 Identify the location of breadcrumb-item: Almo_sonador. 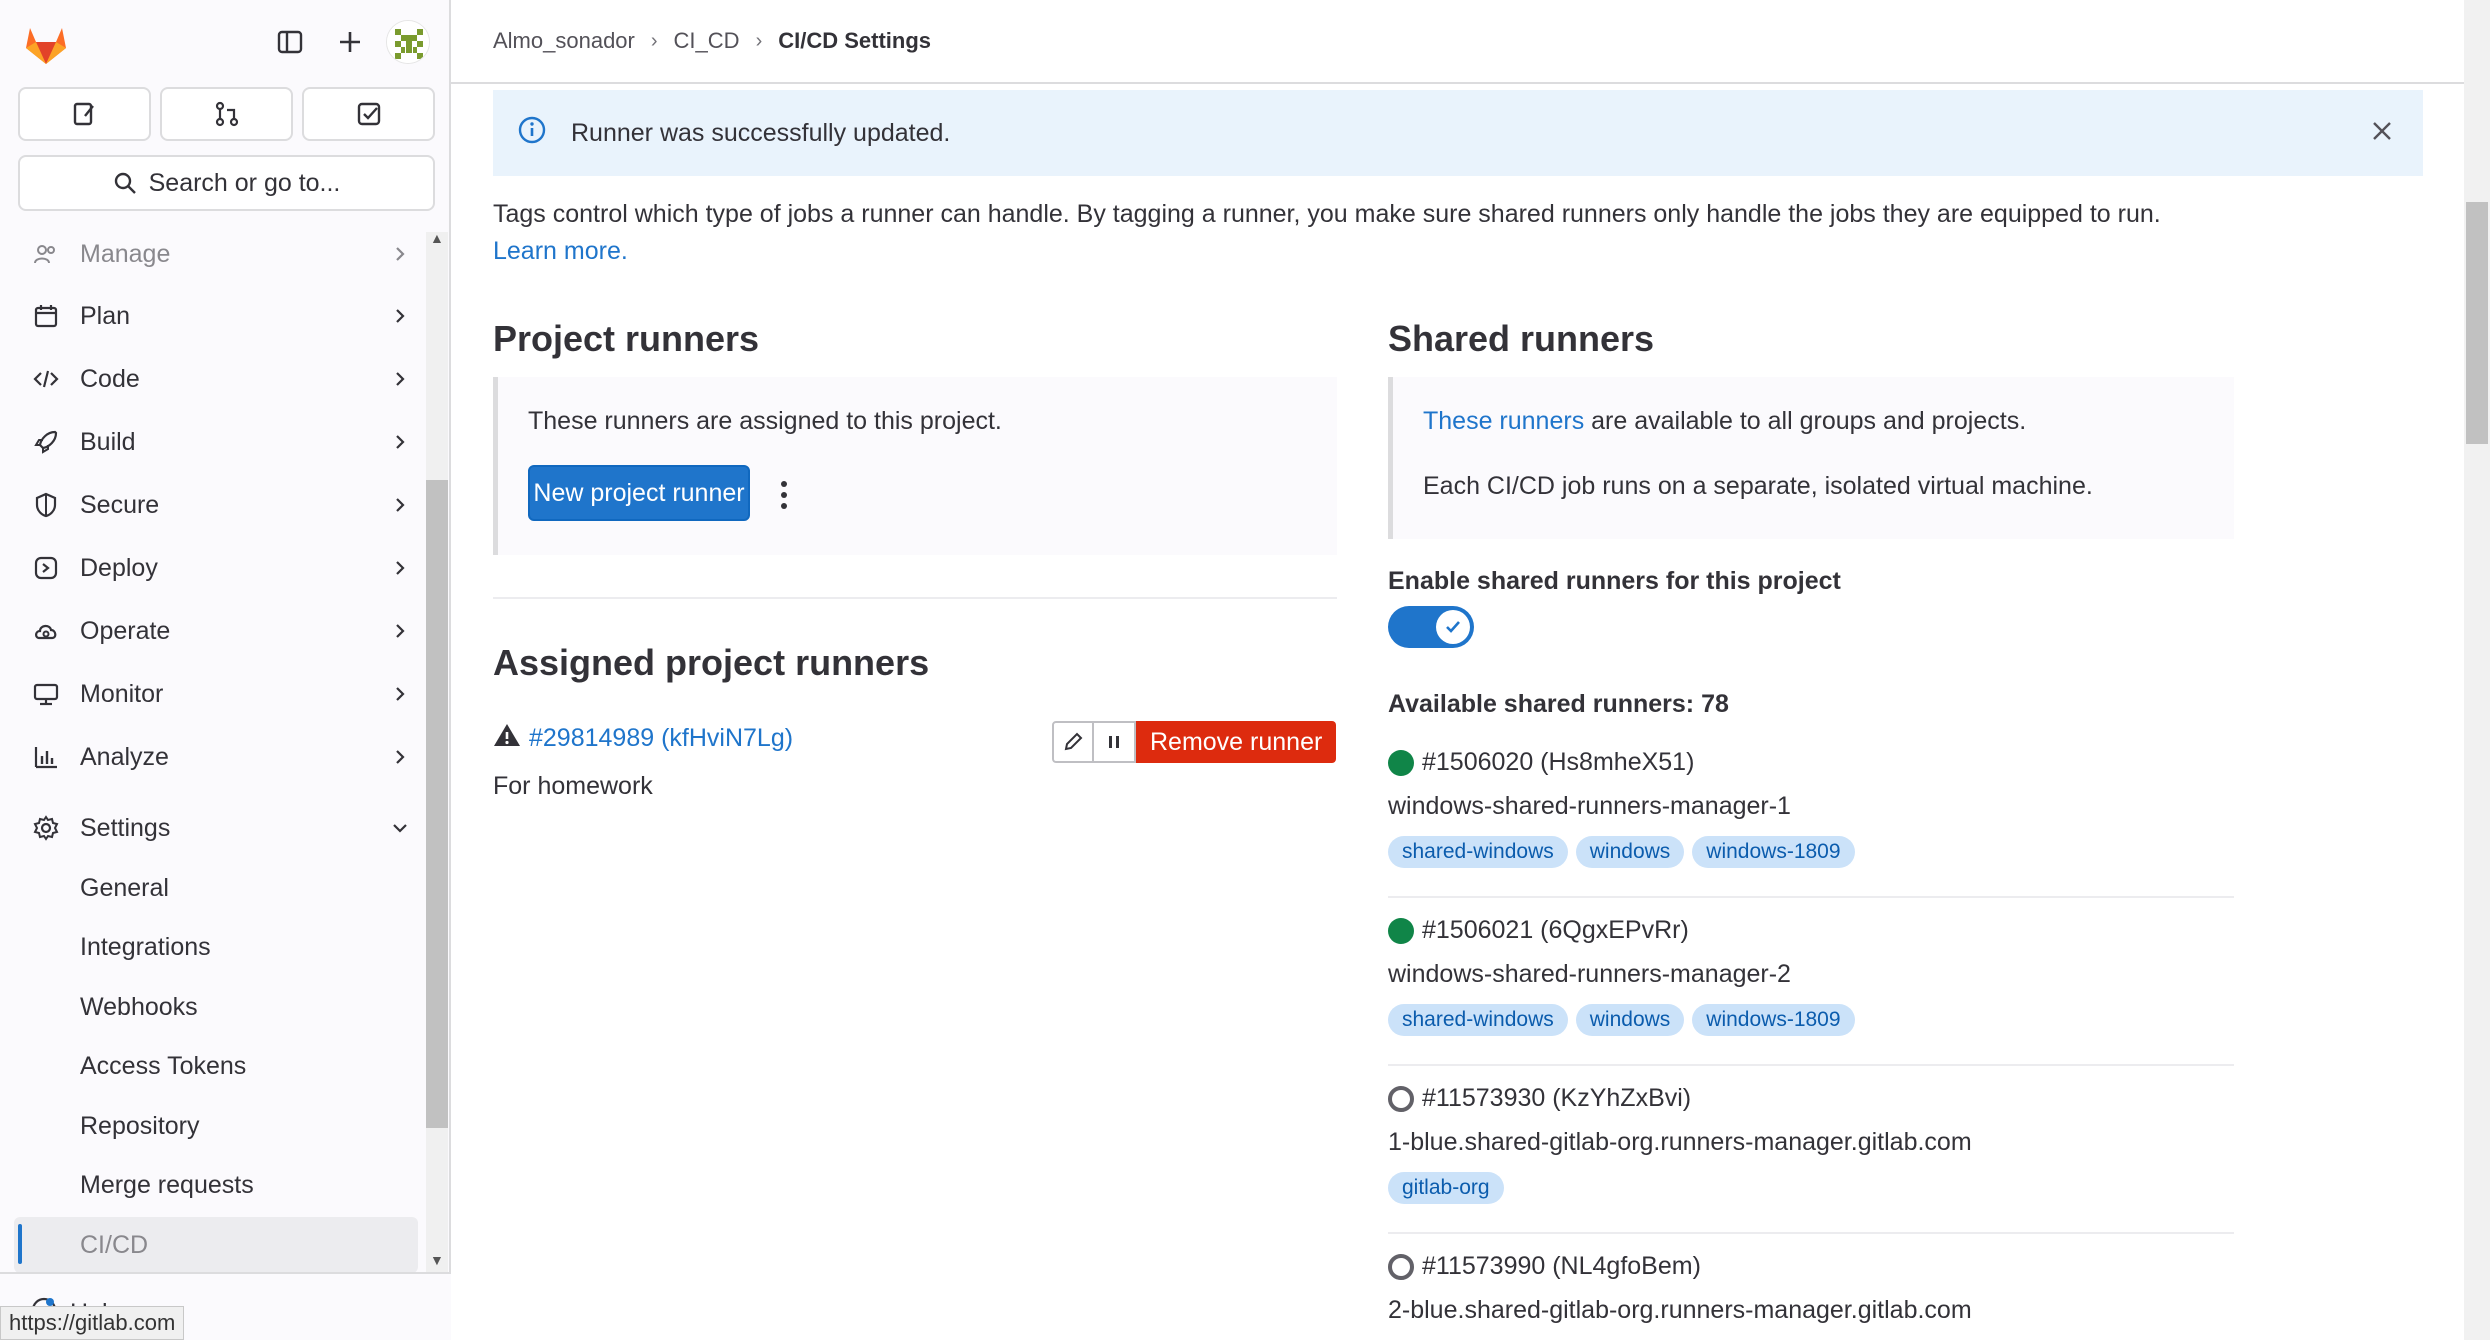
(564, 41).